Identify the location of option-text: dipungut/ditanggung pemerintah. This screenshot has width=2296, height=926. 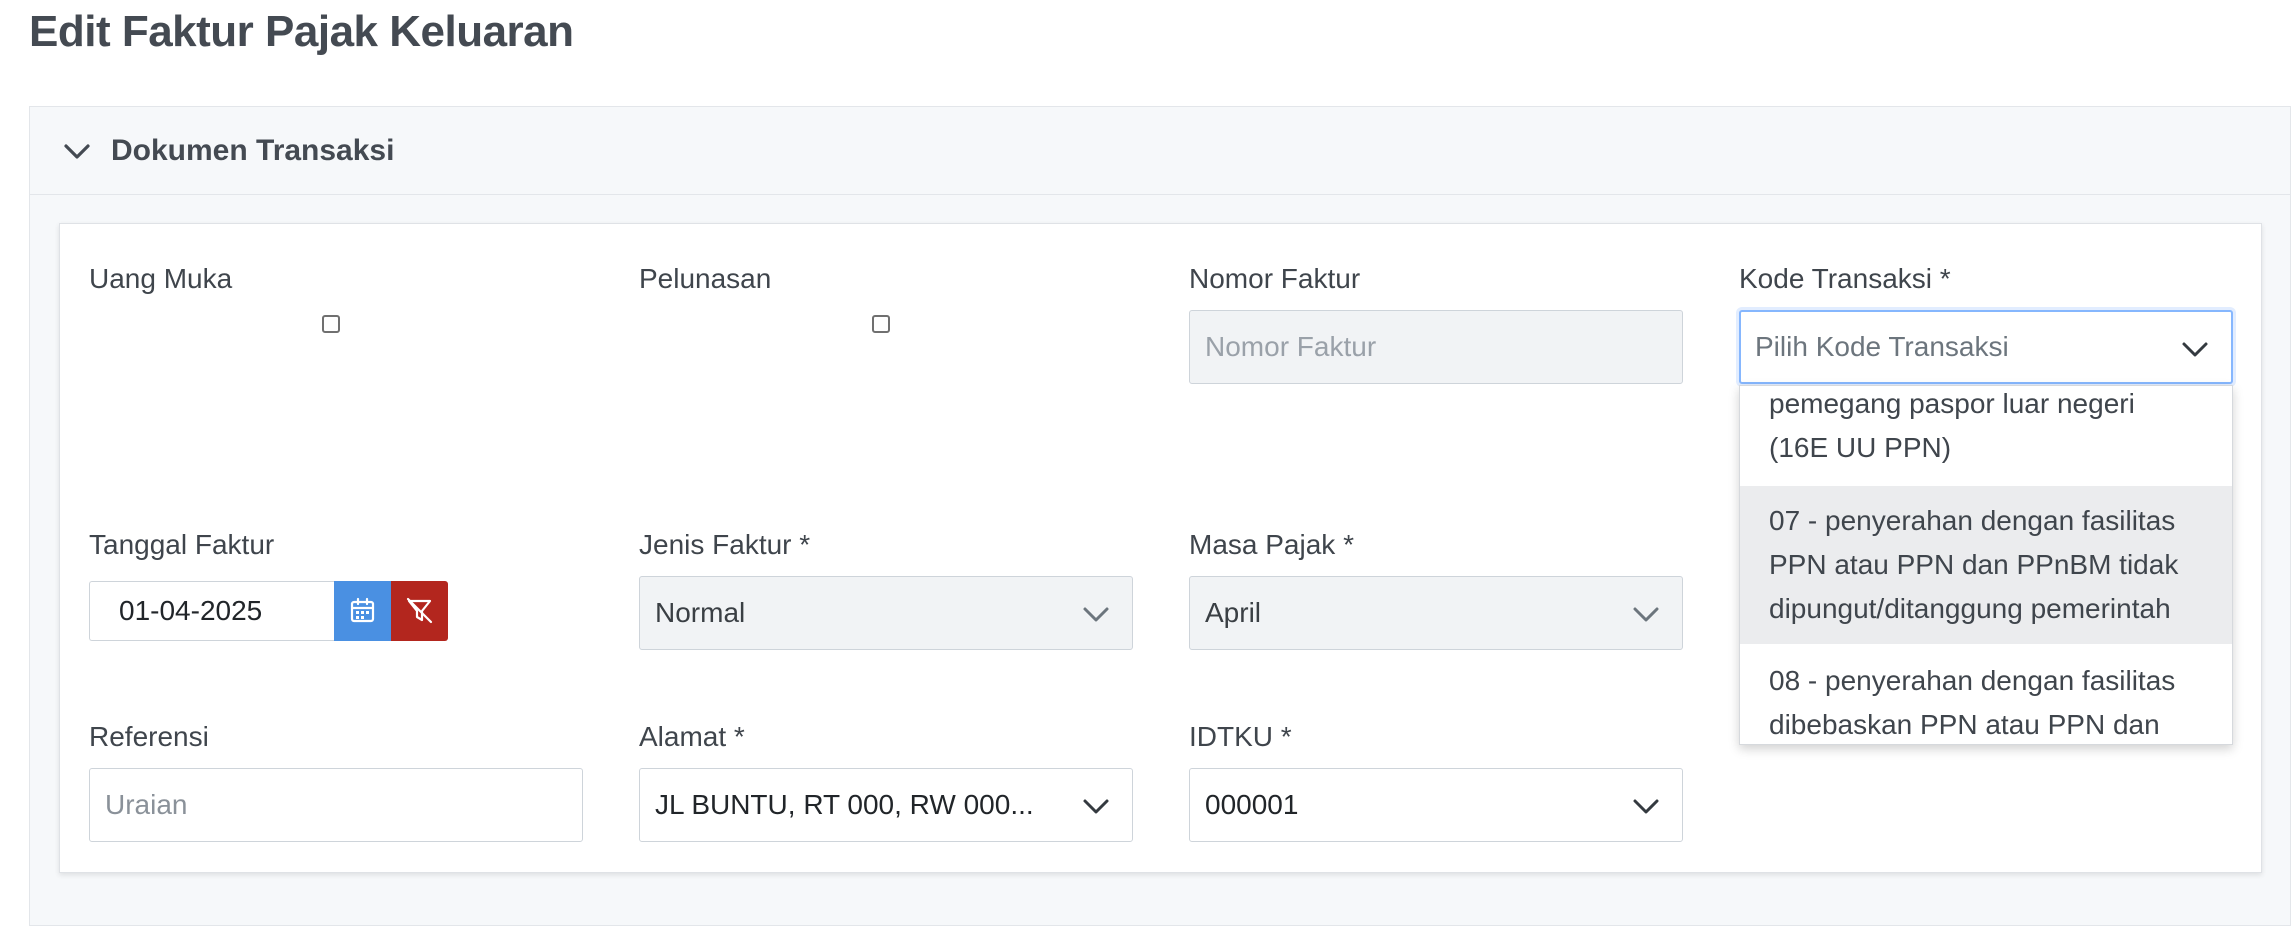
(1970, 608).